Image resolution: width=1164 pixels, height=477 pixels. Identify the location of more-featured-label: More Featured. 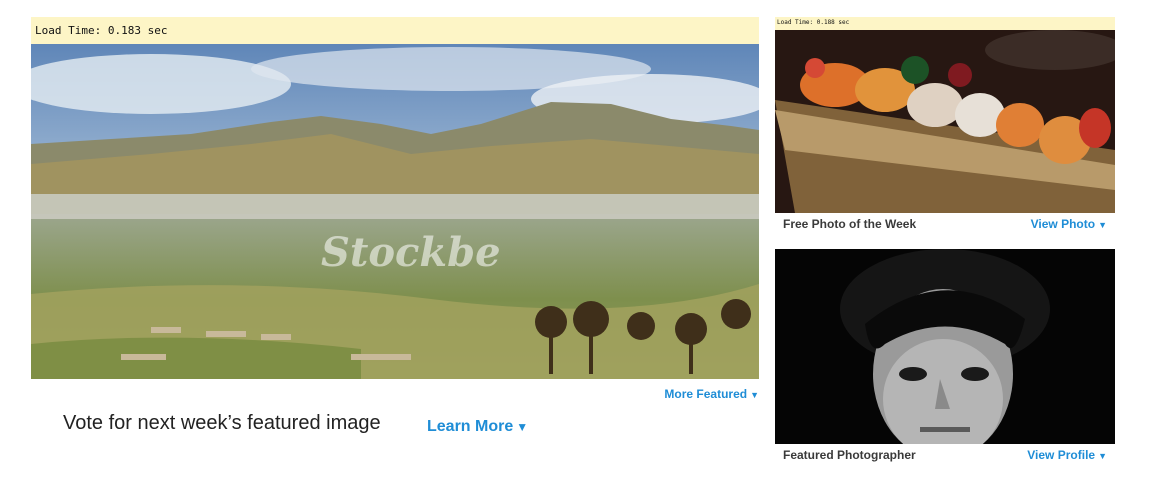
(706, 394).